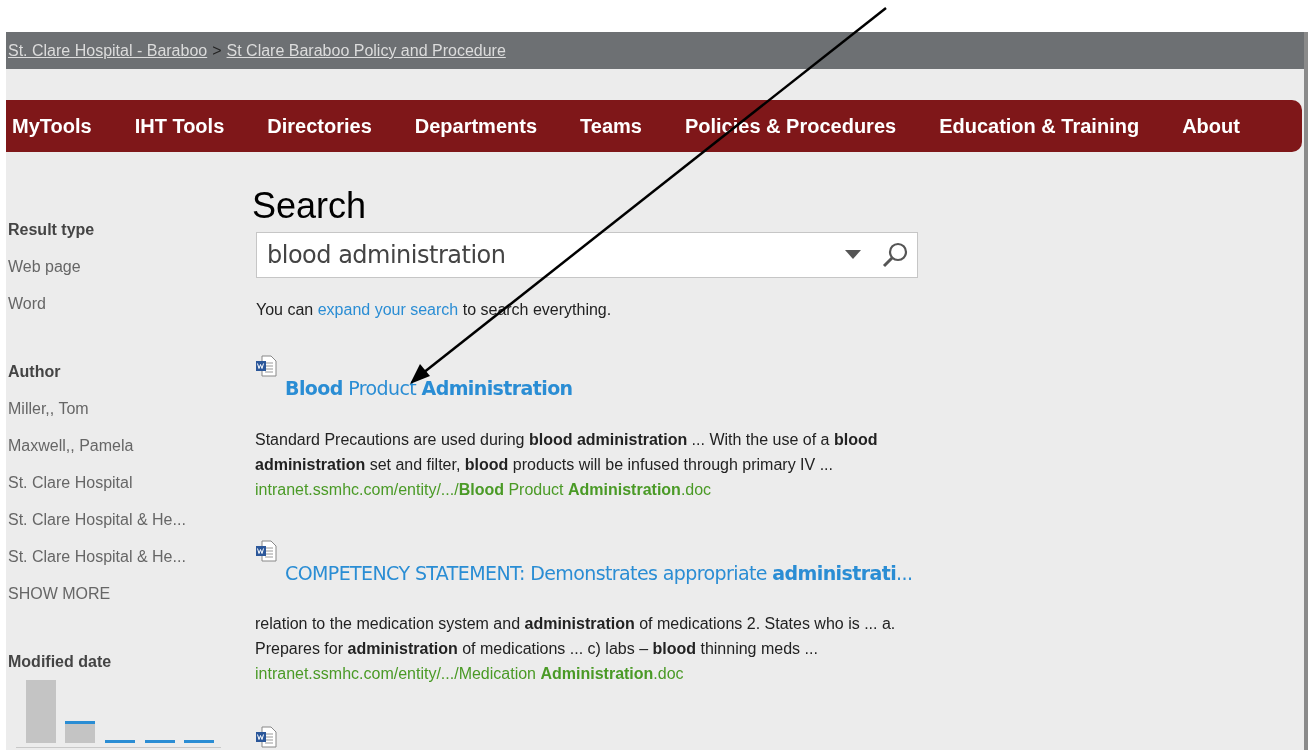  I want to click on result-url: intranet.ssmhc.com/entity/.../Medication Administration.doc, so click(593, 673).